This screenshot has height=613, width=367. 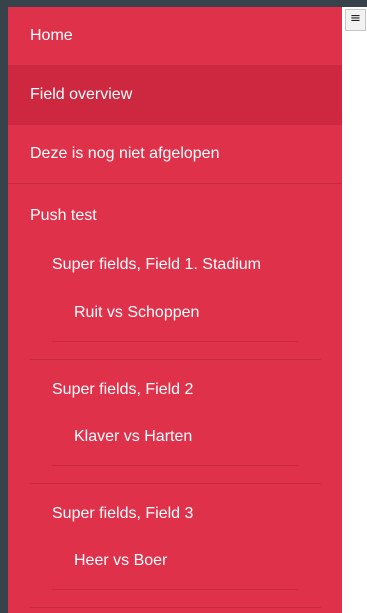 What do you see at coordinates (133, 437) in the screenshot?
I see `match-link: Klaver vs Harten` at bounding box center [133, 437].